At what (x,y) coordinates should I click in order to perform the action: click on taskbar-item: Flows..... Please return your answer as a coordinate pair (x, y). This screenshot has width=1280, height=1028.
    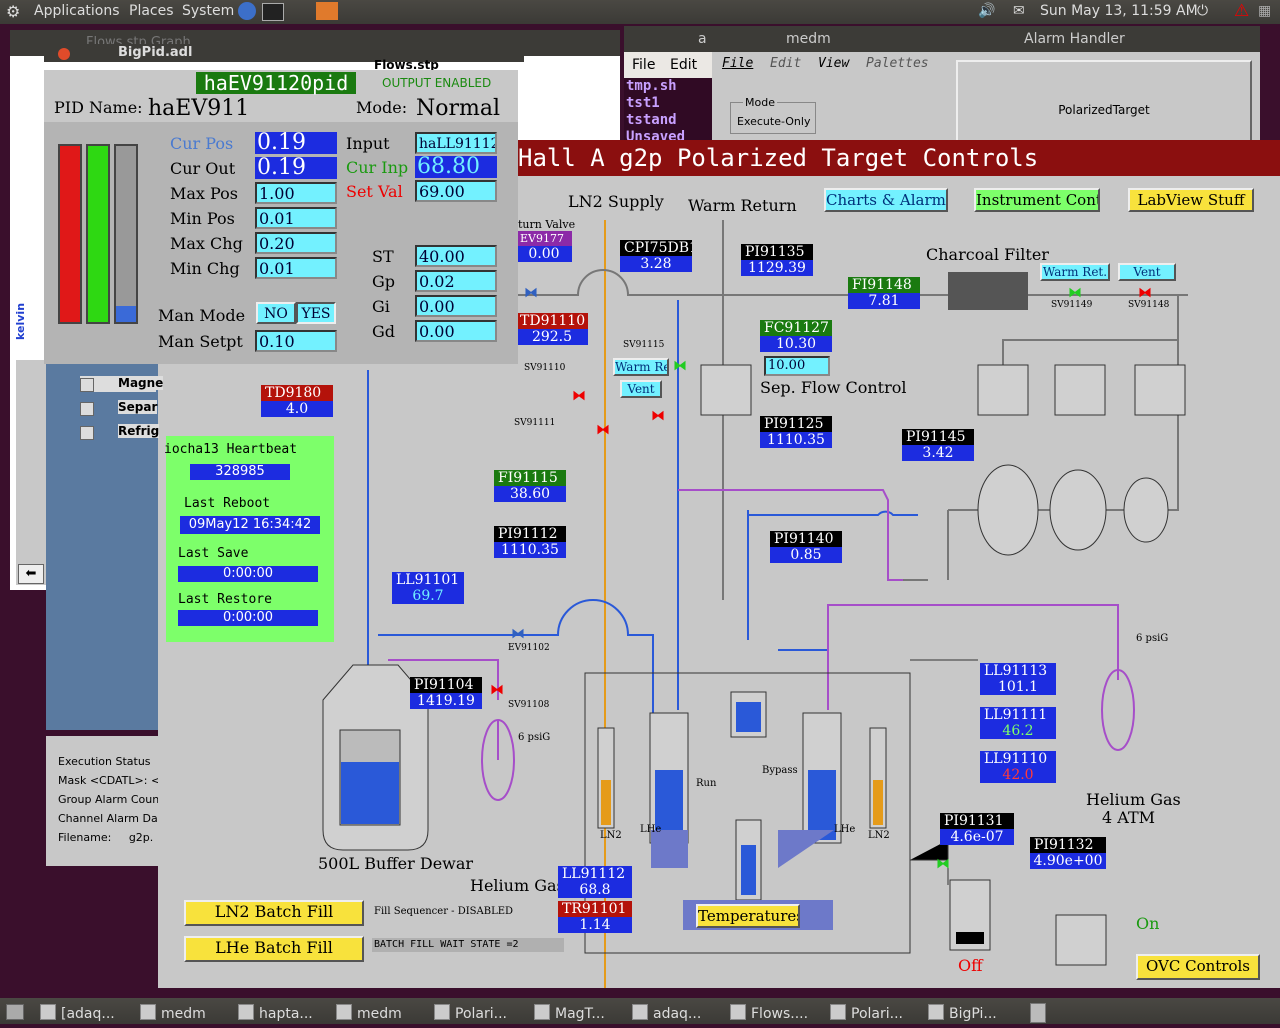
    Looking at the image, I should click on (776, 1016).